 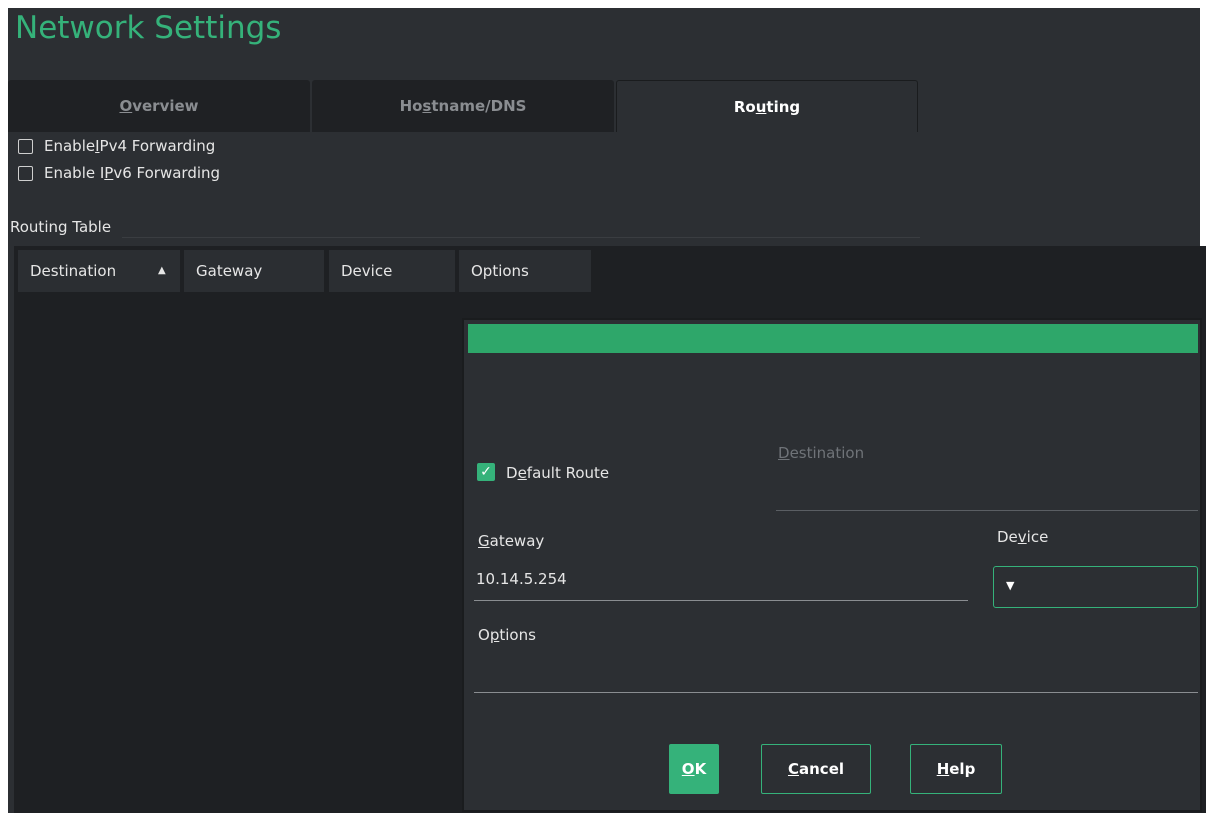 I want to click on column-header-destination: Destination ▲, so click(x=99, y=271).